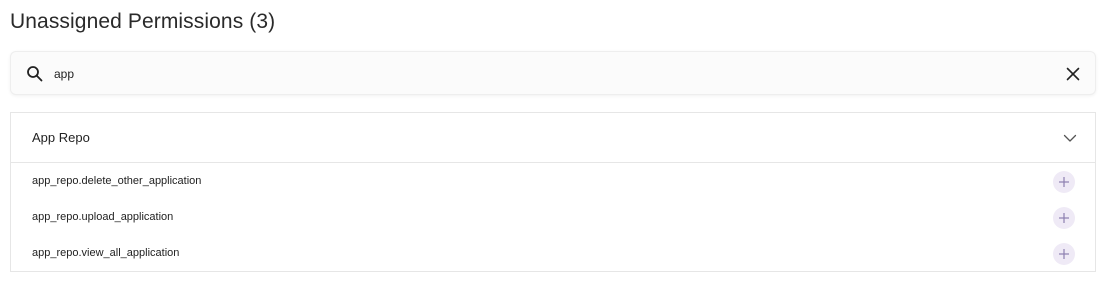 This screenshot has height=282, width=1107. Describe the element at coordinates (103, 217) in the screenshot. I see `permission-label: app_repo.upload_application` at that location.